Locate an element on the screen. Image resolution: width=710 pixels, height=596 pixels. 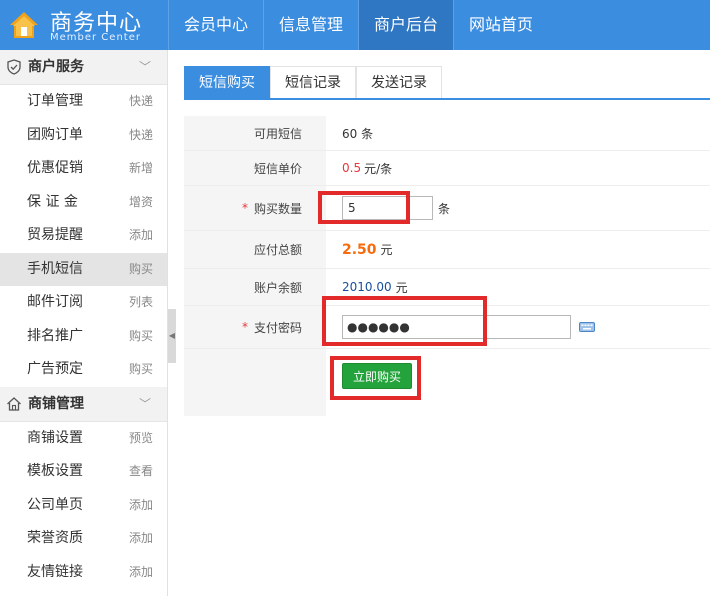
nav-member-center: 会员中心 is located at coordinates (215, 25).